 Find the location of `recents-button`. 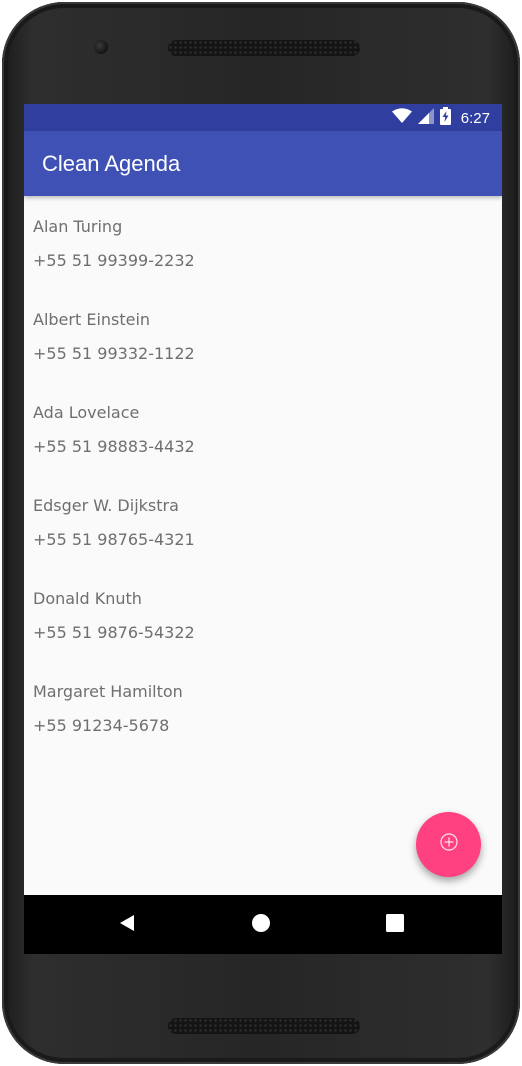

recents-button is located at coordinates (395, 925).